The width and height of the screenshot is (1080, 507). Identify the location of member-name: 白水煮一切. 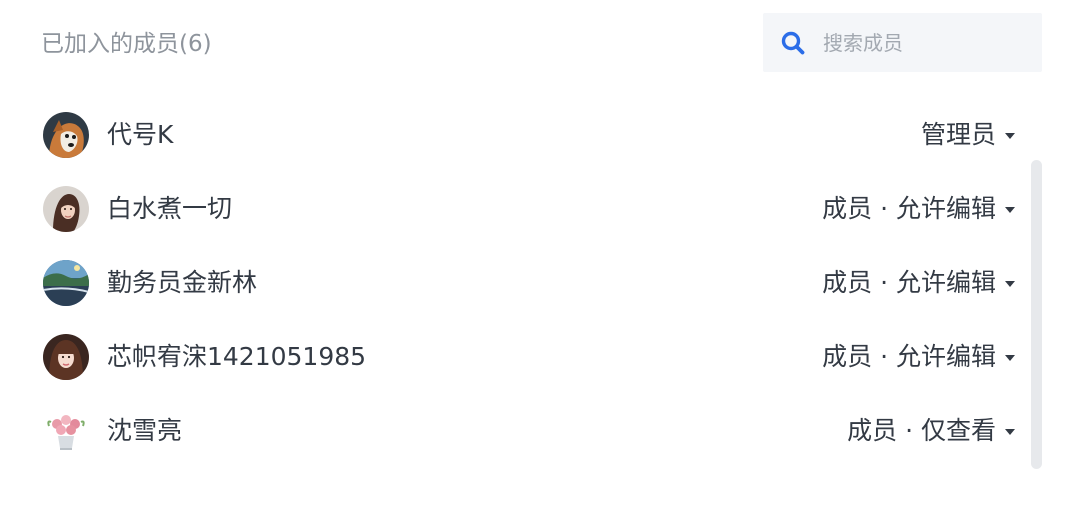
(170, 208).